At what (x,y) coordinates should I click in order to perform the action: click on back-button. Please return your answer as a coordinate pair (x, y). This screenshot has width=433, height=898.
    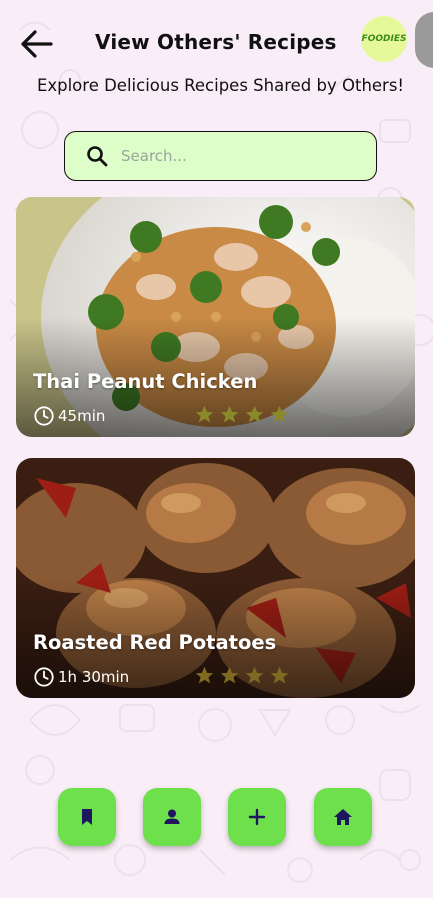
    Looking at the image, I should click on (36, 44).